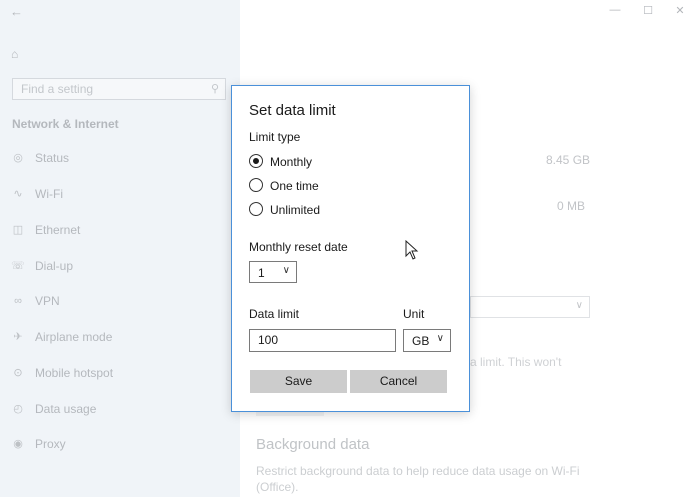  What do you see at coordinates (261, 273) in the screenshot?
I see `reset-date-value: 1` at bounding box center [261, 273].